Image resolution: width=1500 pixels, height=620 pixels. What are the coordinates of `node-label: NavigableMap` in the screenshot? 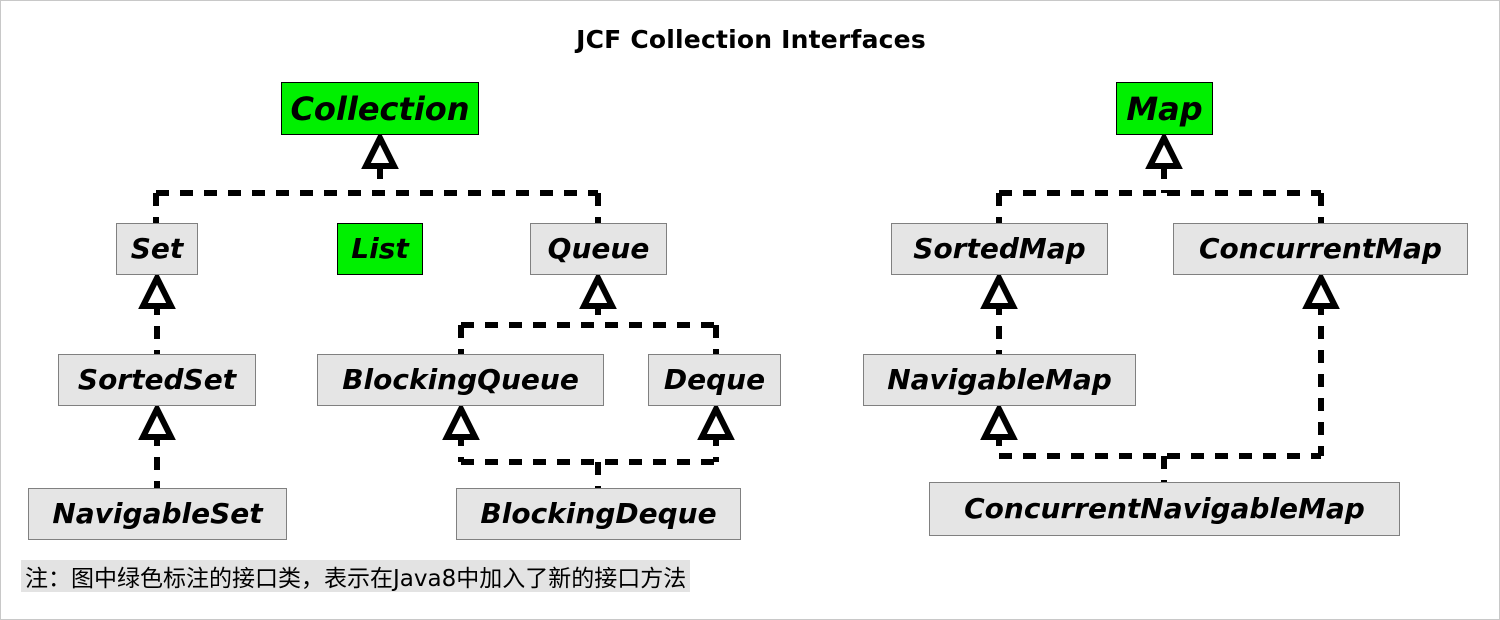 It's located at (999, 379).